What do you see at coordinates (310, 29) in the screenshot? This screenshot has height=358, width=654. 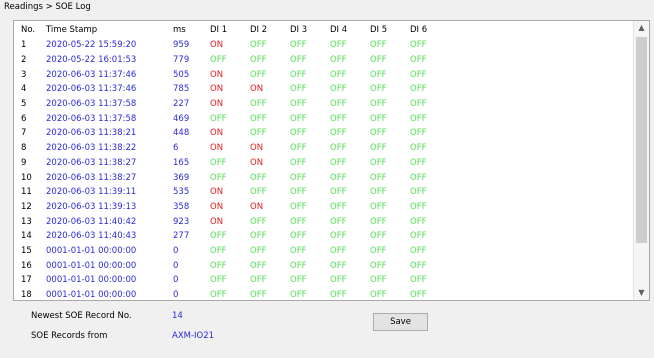 I see `column-header-di3: DI 3` at bounding box center [310, 29].